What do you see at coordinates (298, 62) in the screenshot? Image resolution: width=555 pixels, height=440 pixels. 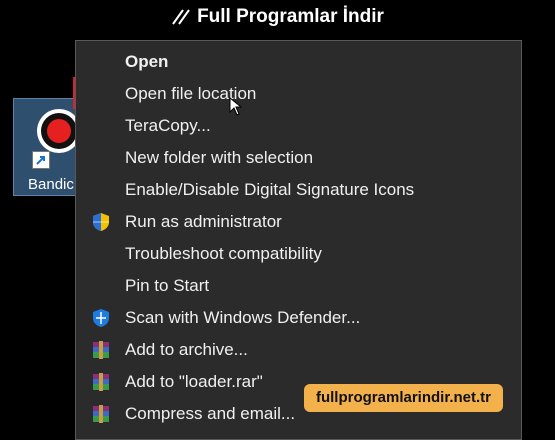 I see `menu-item-open: Open` at bounding box center [298, 62].